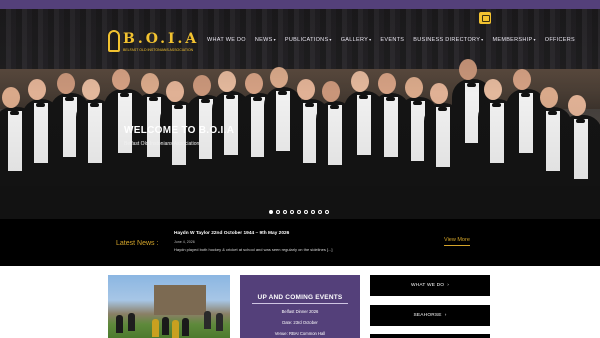 The height and width of the screenshot is (338, 600). What do you see at coordinates (265, 40) in the screenshot?
I see `nav-item-news: NEWS▾` at bounding box center [265, 40].